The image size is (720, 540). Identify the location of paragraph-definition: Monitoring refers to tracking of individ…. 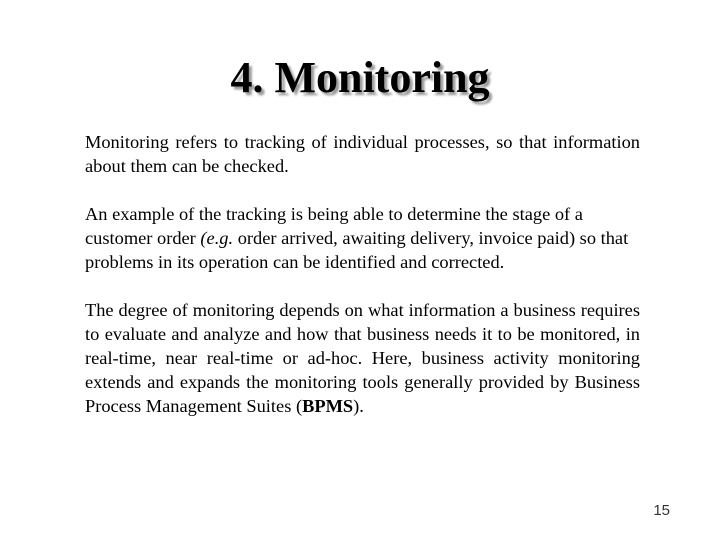
(362, 154).